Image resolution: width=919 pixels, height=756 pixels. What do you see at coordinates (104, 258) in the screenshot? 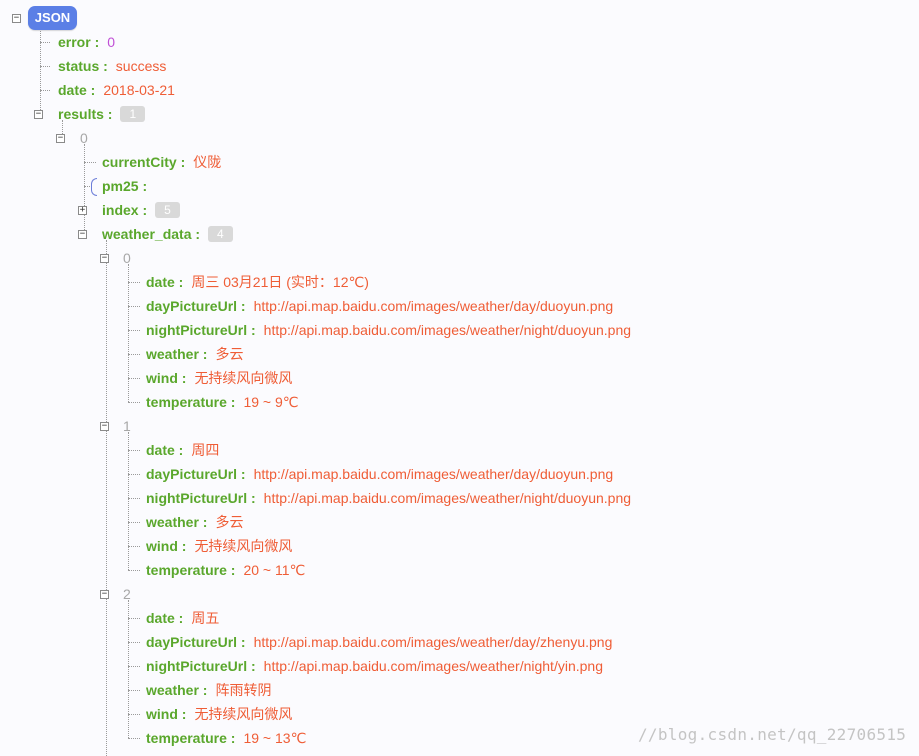
I see `collapse-toggle-weather-0: −` at bounding box center [104, 258].